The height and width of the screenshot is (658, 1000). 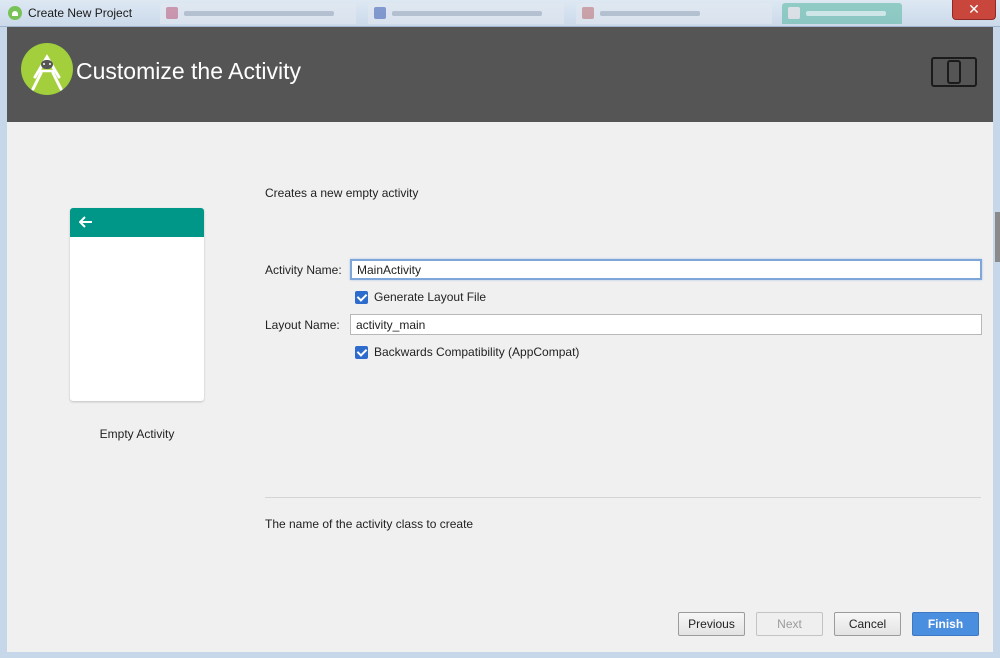 I want to click on backwards-compat-checkbox-row: Backwards Compatibility (AppCompat), so click(x=467, y=352).